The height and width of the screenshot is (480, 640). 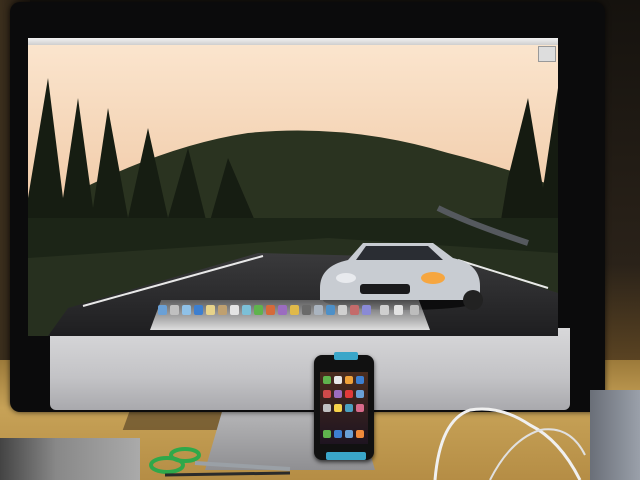 I want to click on garageband-icon, so click(x=294, y=310).